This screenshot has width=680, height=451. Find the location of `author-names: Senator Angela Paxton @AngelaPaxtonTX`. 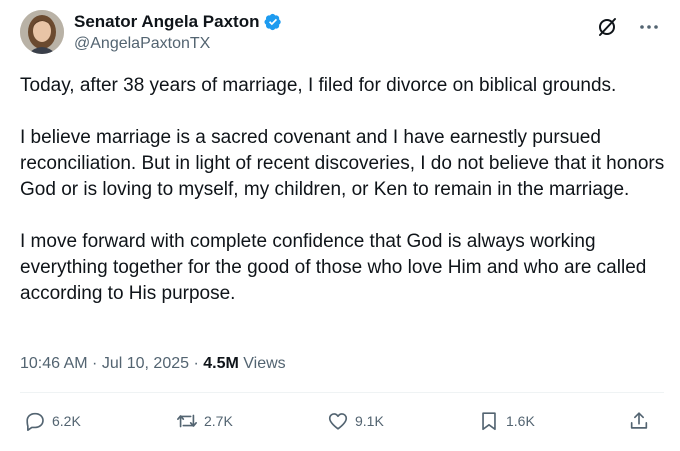

author-names: Senator Angela Paxton @AngelaPaxtonTX is located at coordinates (178, 32).